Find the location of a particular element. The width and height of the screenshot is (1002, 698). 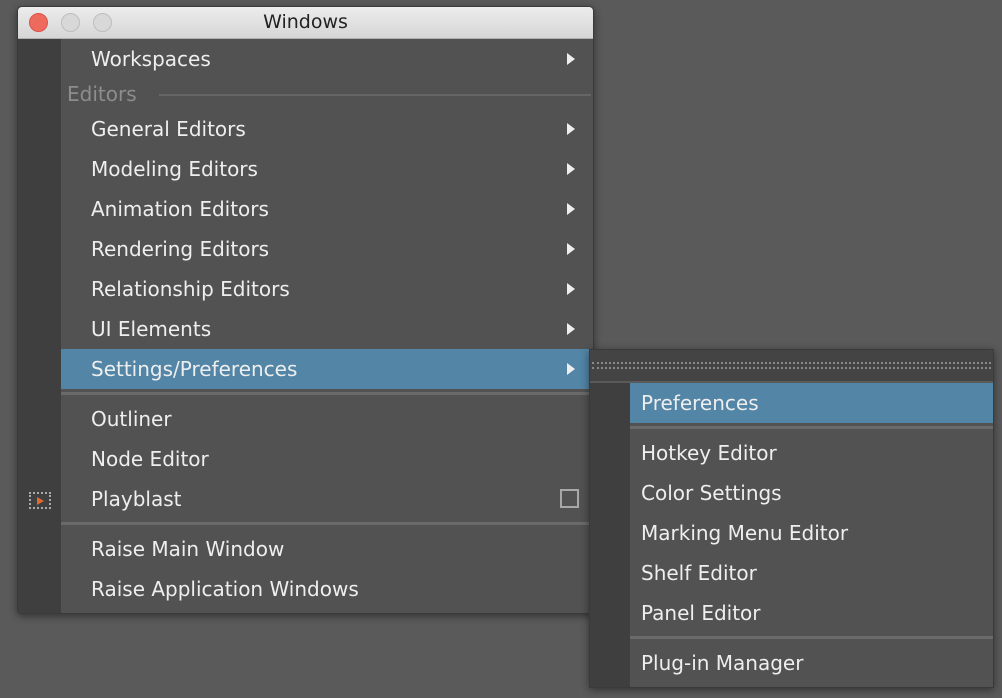

title-bar: Windows is located at coordinates (305, 23).